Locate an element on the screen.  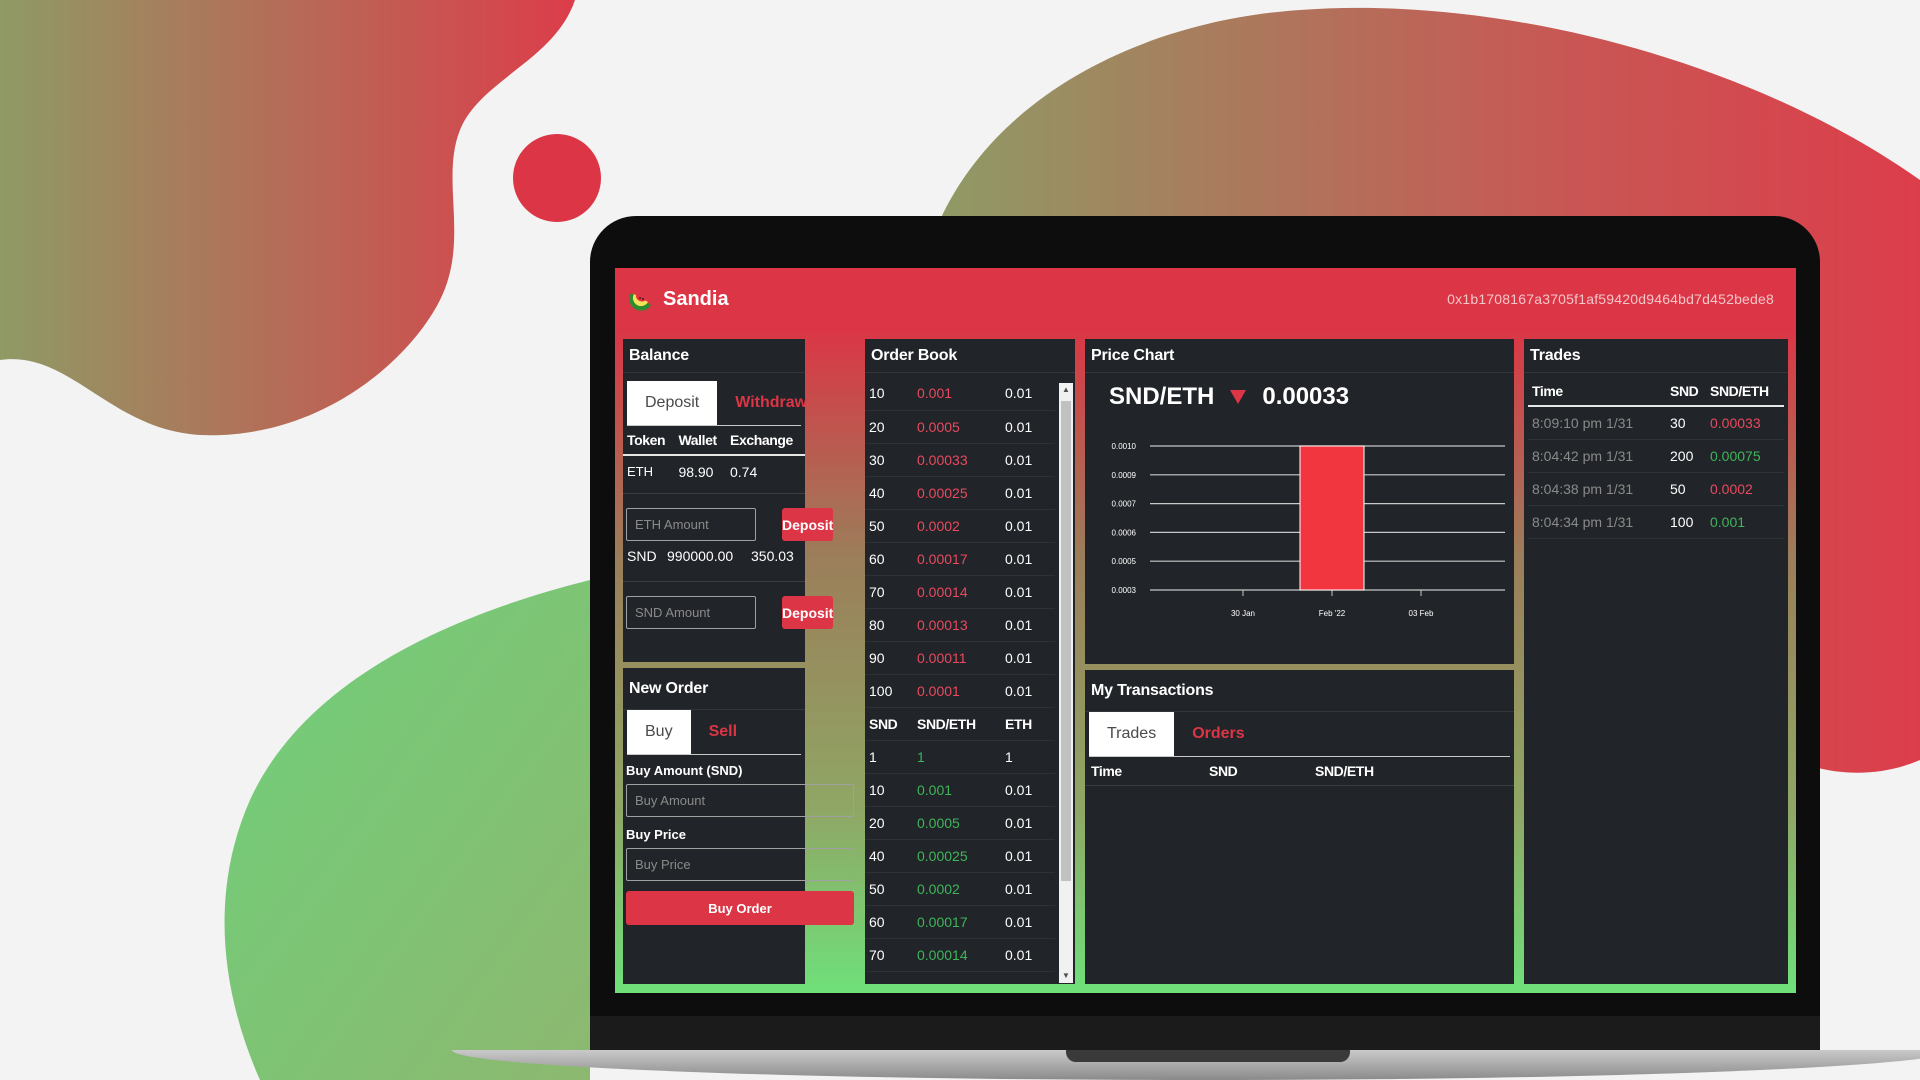
buy-price-label: Buy Price is located at coordinates (656, 834).